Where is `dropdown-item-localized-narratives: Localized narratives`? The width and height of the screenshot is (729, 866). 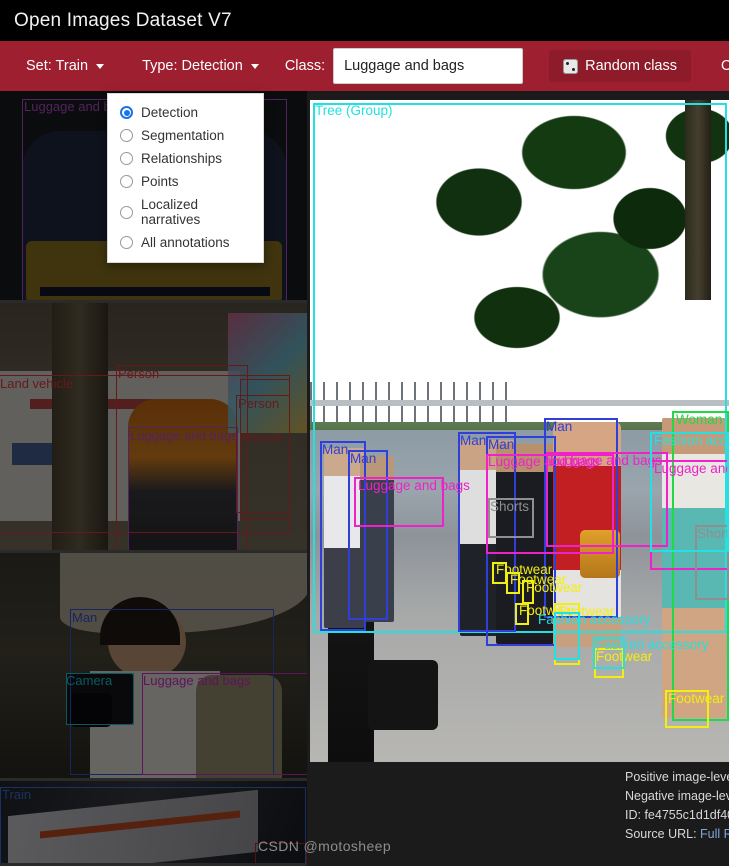
dropdown-item-localized-narratives: Localized narratives is located at coordinates (185, 212).